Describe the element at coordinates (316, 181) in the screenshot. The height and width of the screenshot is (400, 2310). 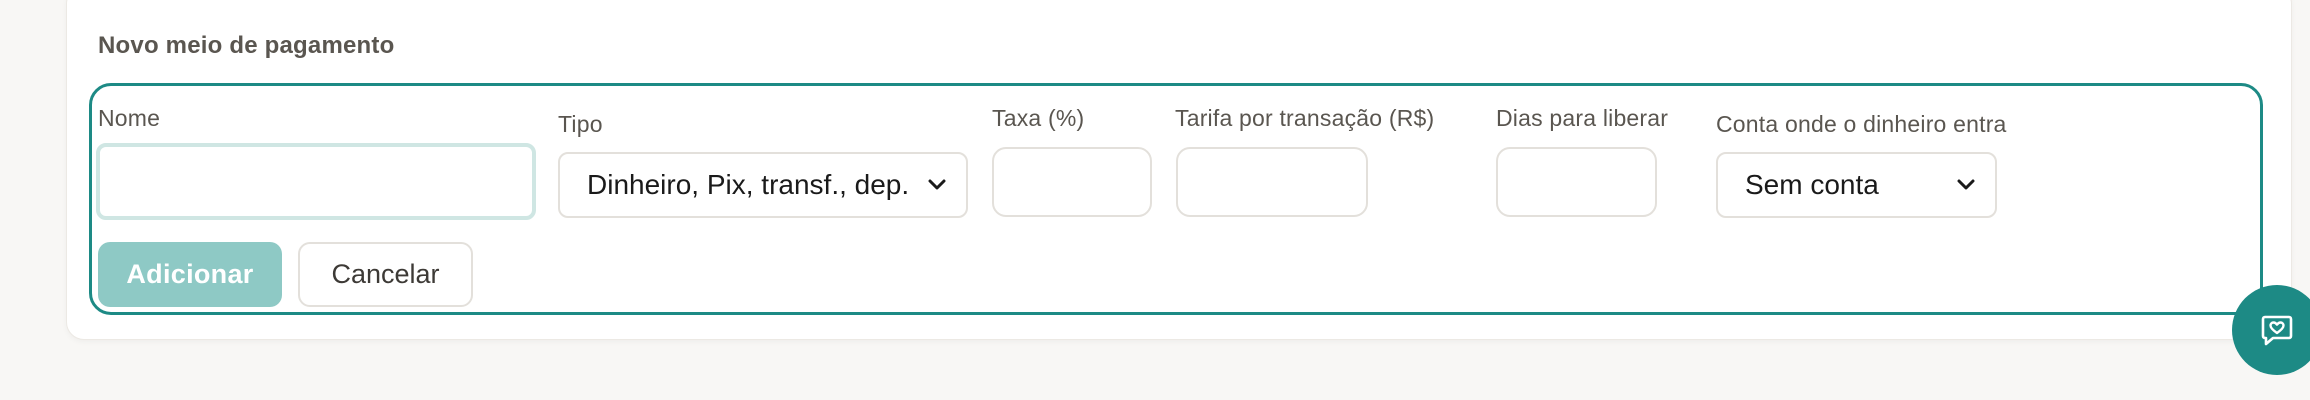
I see `nome-input` at that location.